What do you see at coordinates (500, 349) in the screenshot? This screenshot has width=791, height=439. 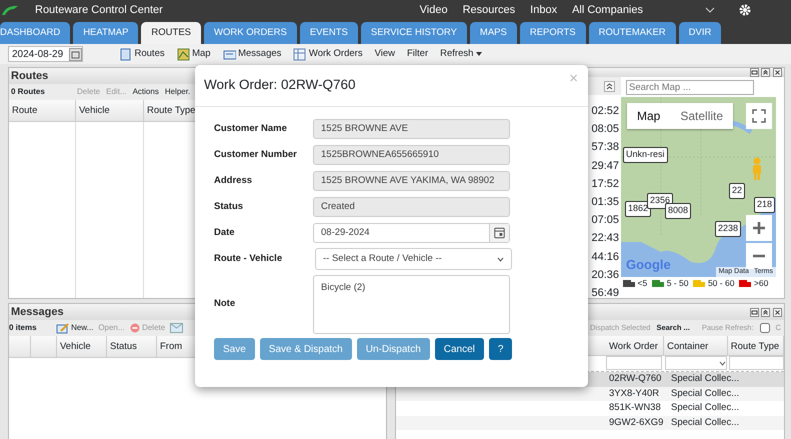 I see `dialog-button: ?` at bounding box center [500, 349].